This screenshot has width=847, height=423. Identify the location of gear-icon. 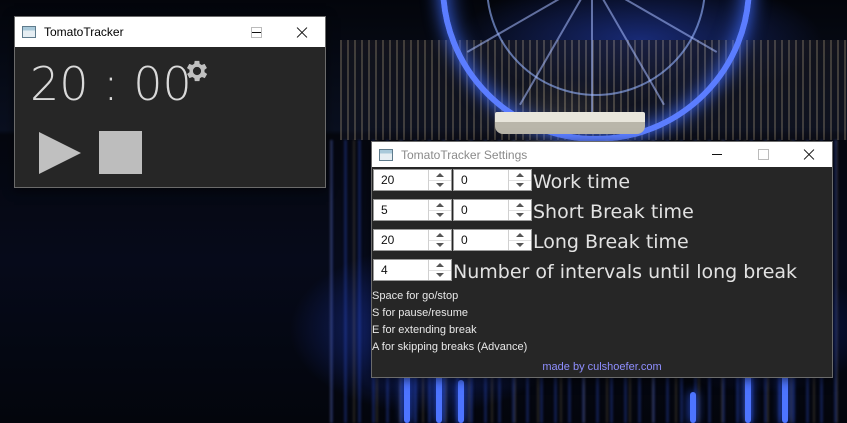
(197, 71).